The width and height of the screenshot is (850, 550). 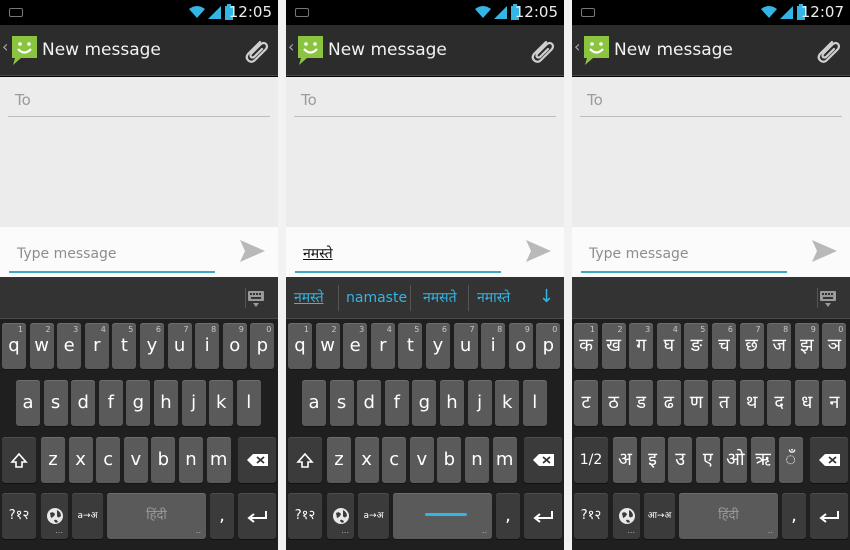 I want to click on key-row2-3: d, so click(x=369, y=403).